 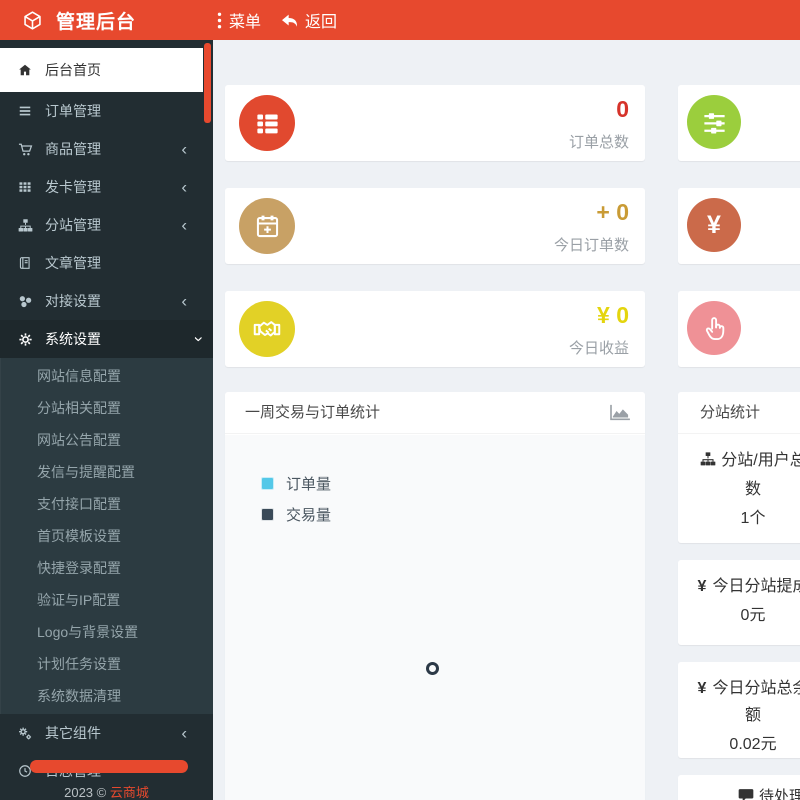 What do you see at coordinates (107, 632) in the screenshot?
I see `submenu-item-logo-background: Logo与背景设置` at bounding box center [107, 632].